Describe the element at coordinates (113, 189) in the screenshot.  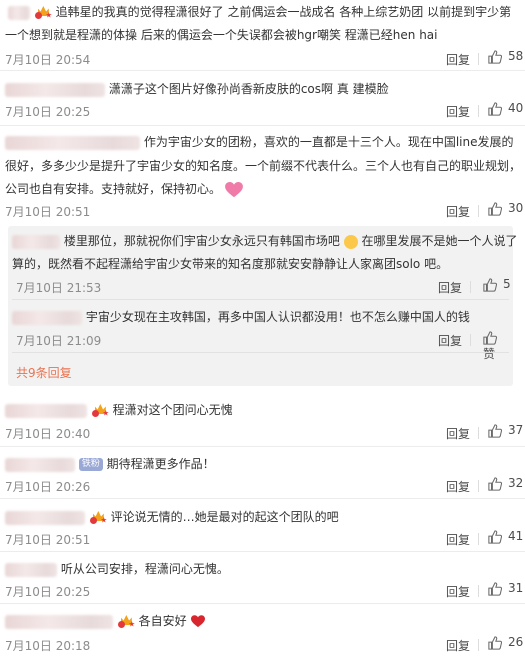
I see `comment-text: 公司也自有安排。支持就好，保持初心。` at that location.